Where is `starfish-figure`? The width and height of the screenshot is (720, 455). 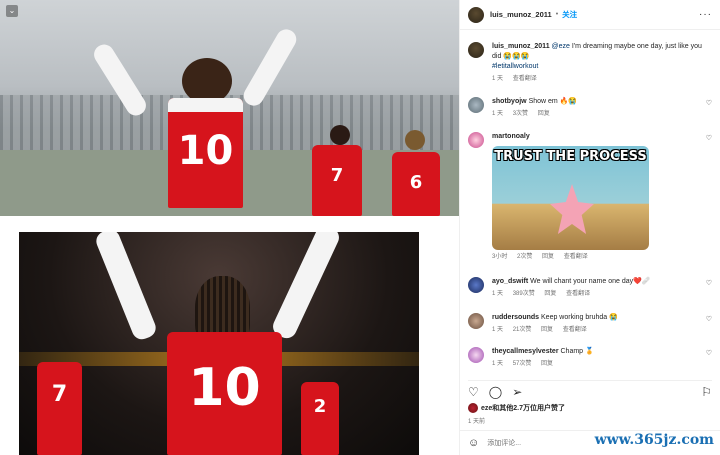 starfish-figure is located at coordinates (572, 209).